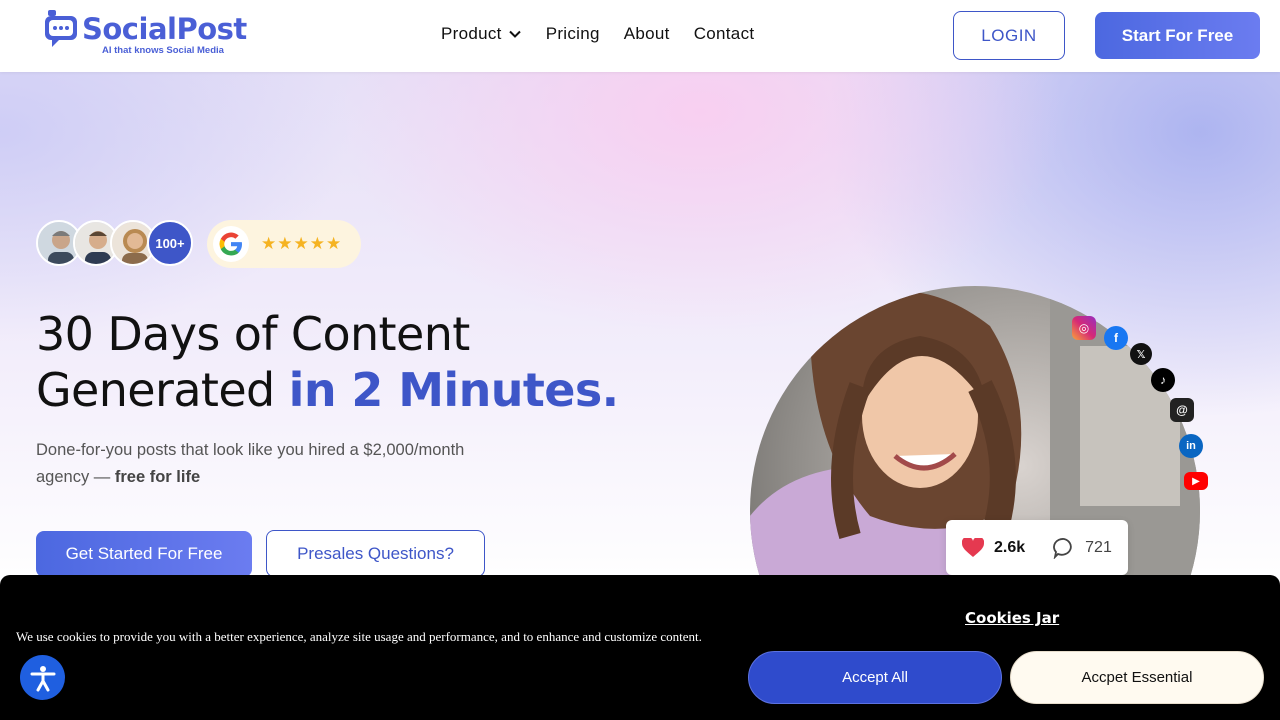  What do you see at coordinates (164, 29) in the screenshot?
I see `brand-name: SocialPost` at bounding box center [164, 29].